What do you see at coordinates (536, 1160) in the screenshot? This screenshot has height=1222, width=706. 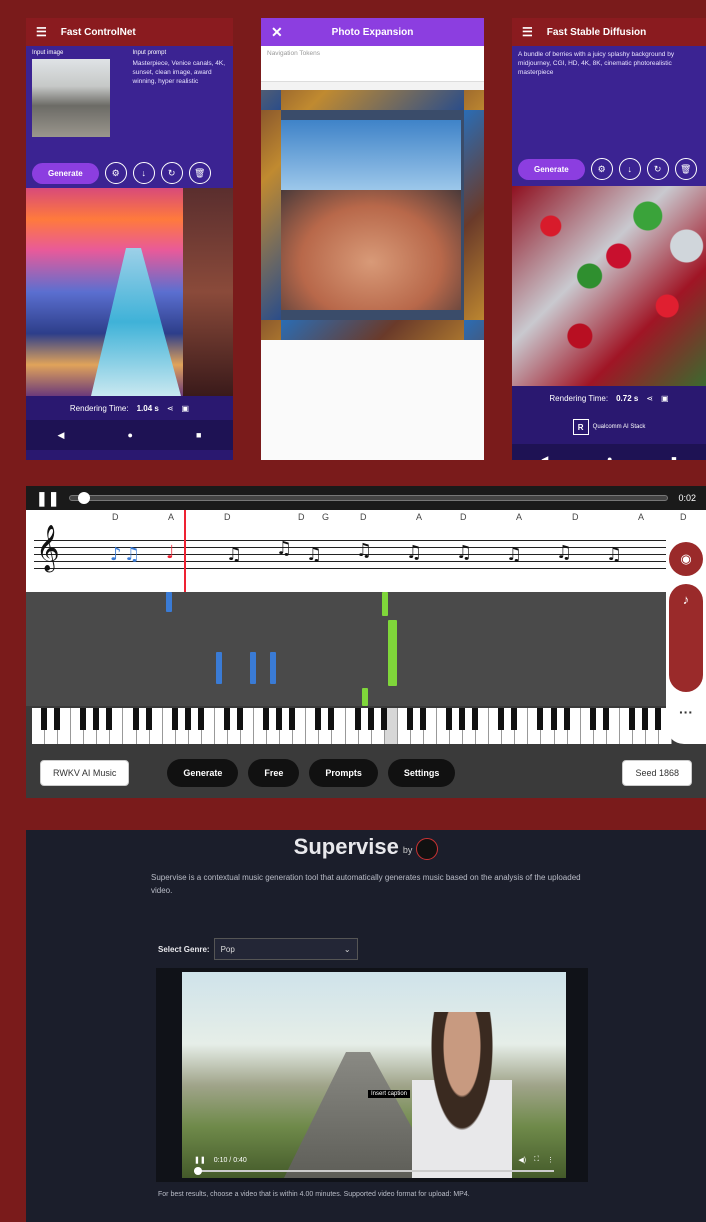 I see `fullscreen-icon: ⛶` at bounding box center [536, 1160].